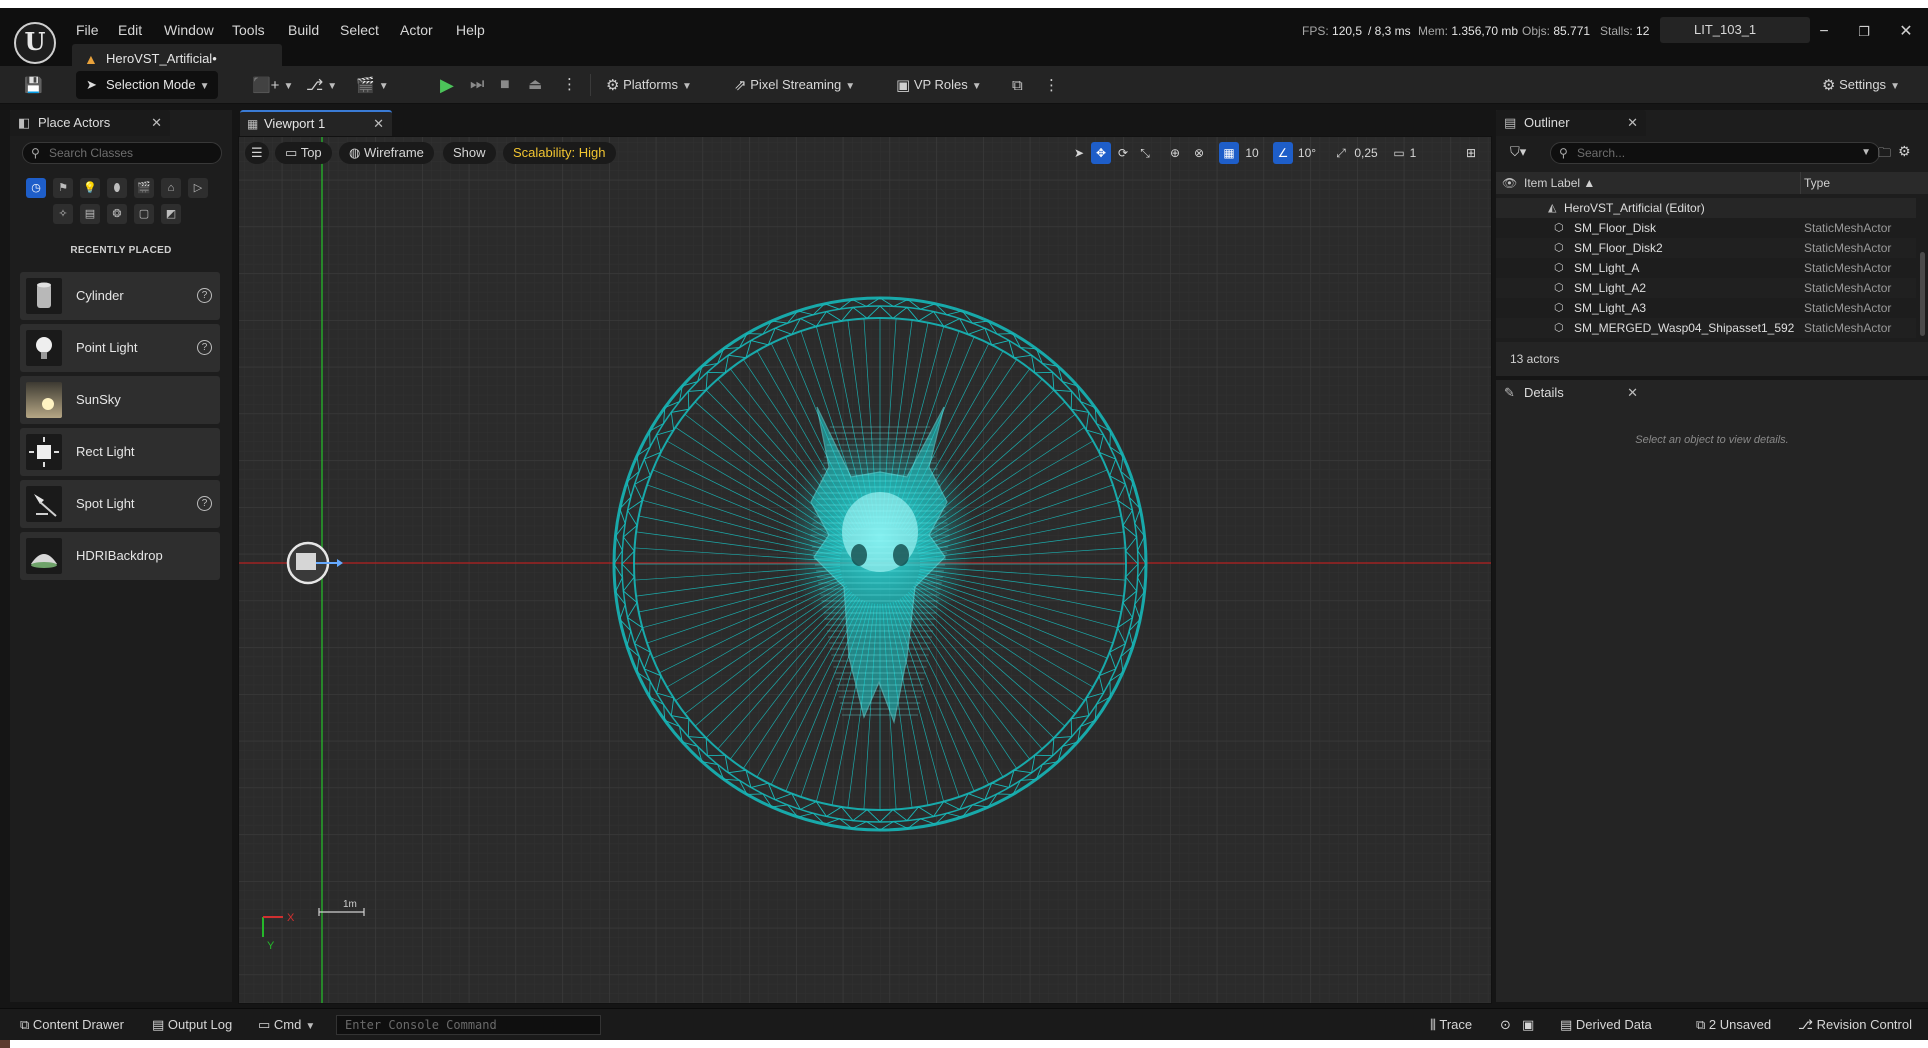  Describe the element at coordinates (1509, 183) in the screenshot. I see `visibility-icon: 👁` at that location.